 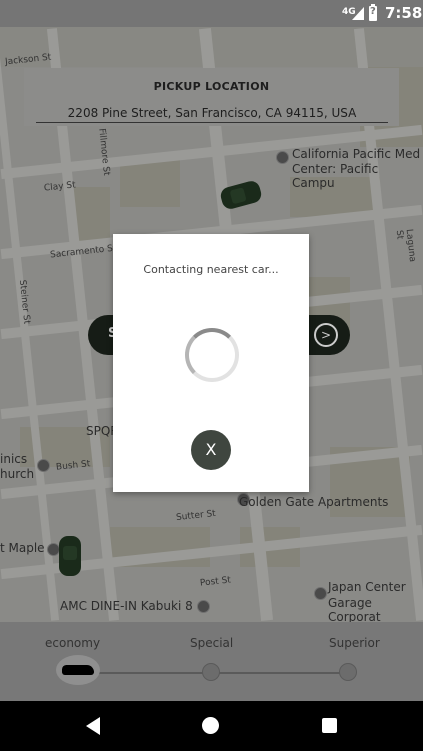 What do you see at coordinates (212, 355) in the screenshot?
I see `spinner-icon` at bounding box center [212, 355].